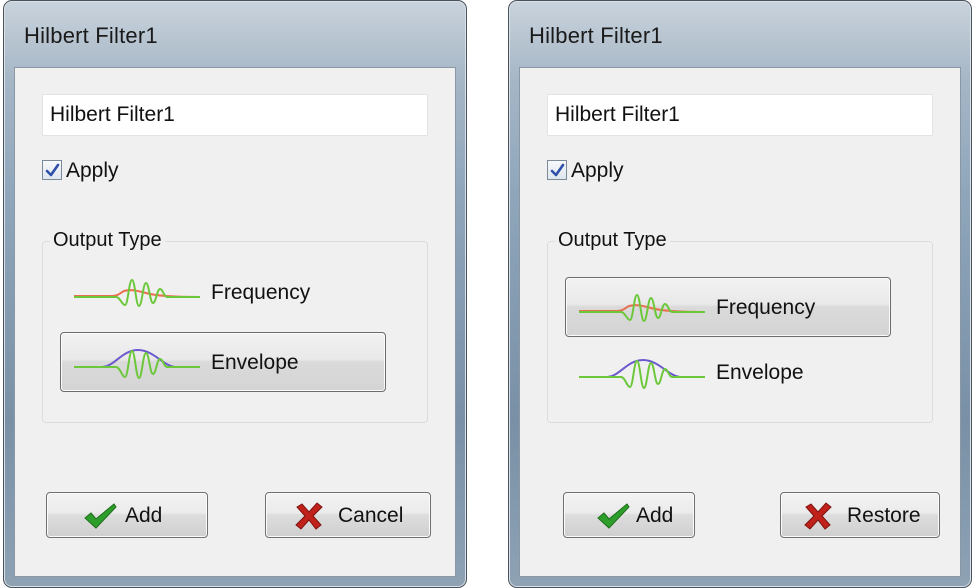  I want to click on cancel-button-label: Cancel, so click(371, 515).